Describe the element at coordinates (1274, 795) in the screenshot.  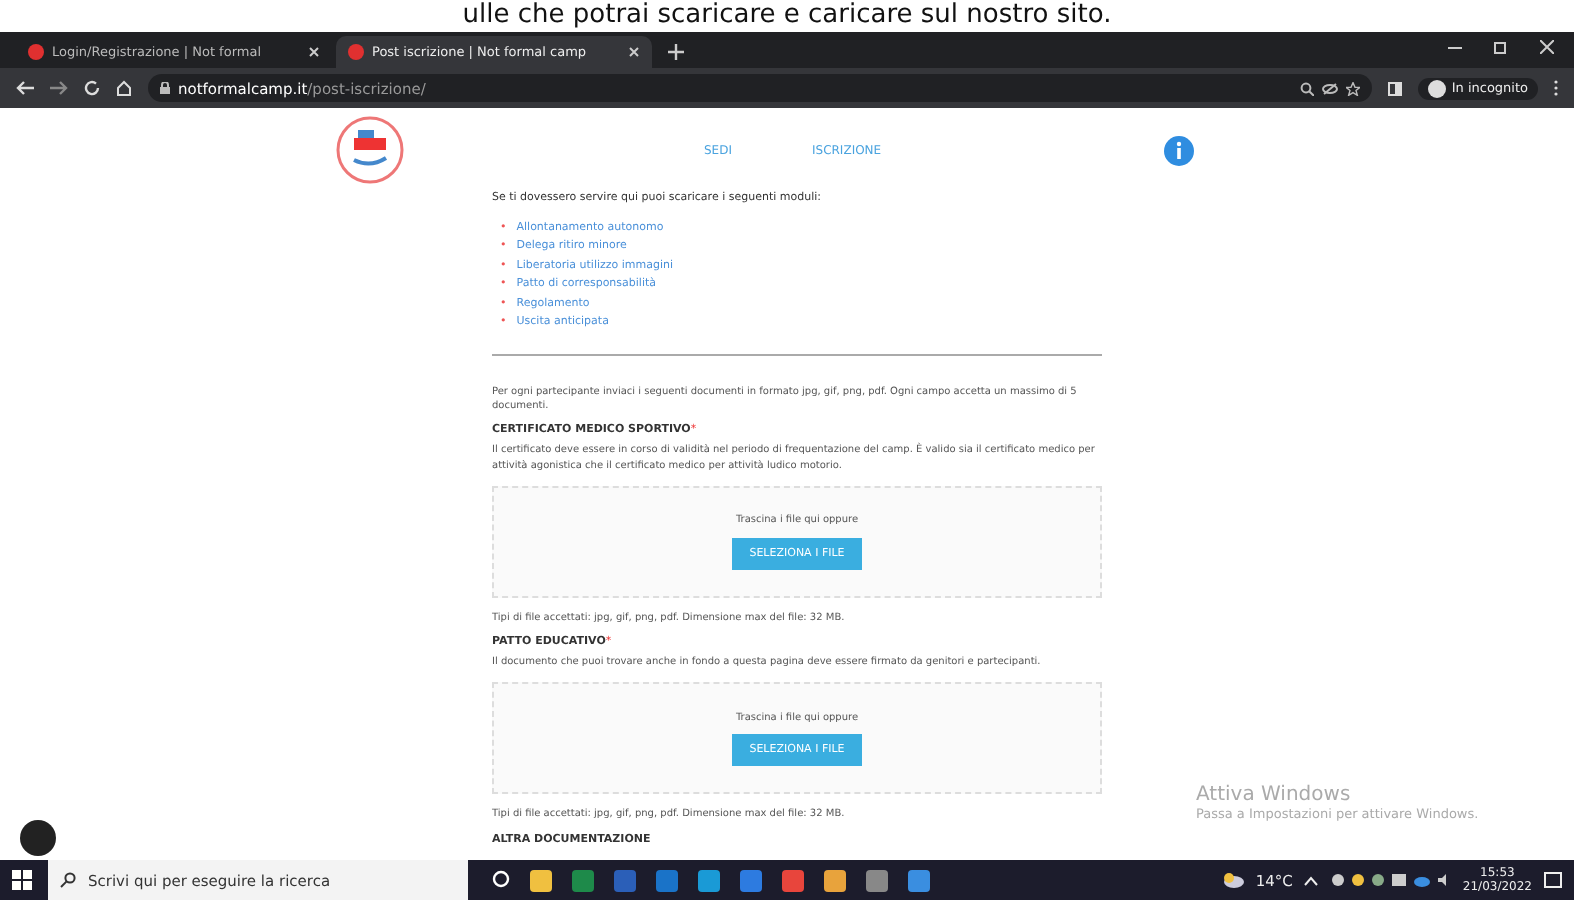
I see `activation-watermark-title: Attiva Windows` at that location.